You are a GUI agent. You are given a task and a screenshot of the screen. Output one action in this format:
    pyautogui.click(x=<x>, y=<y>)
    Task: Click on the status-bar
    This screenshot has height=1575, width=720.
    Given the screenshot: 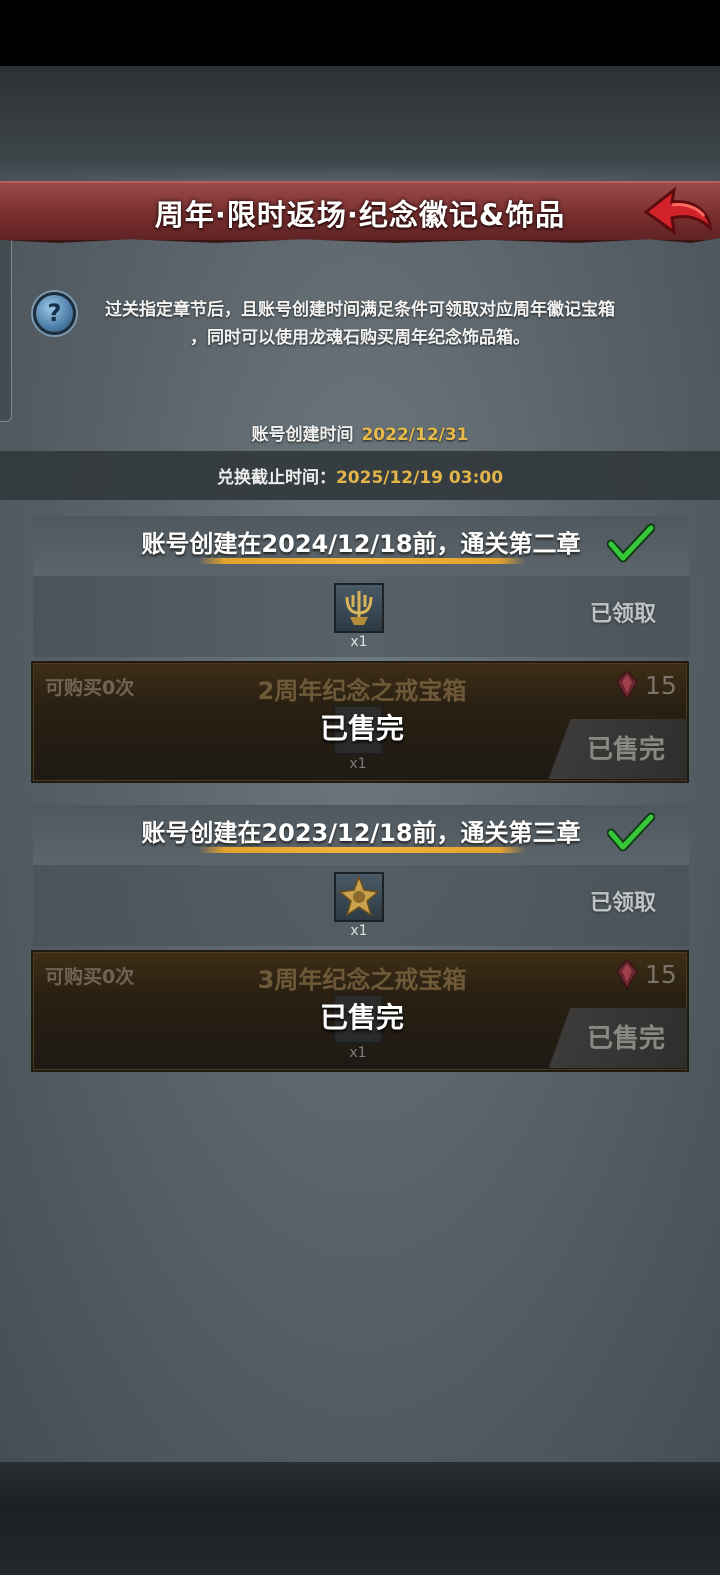 What is the action you would take?
    pyautogui.click(x=360, y=33)
    